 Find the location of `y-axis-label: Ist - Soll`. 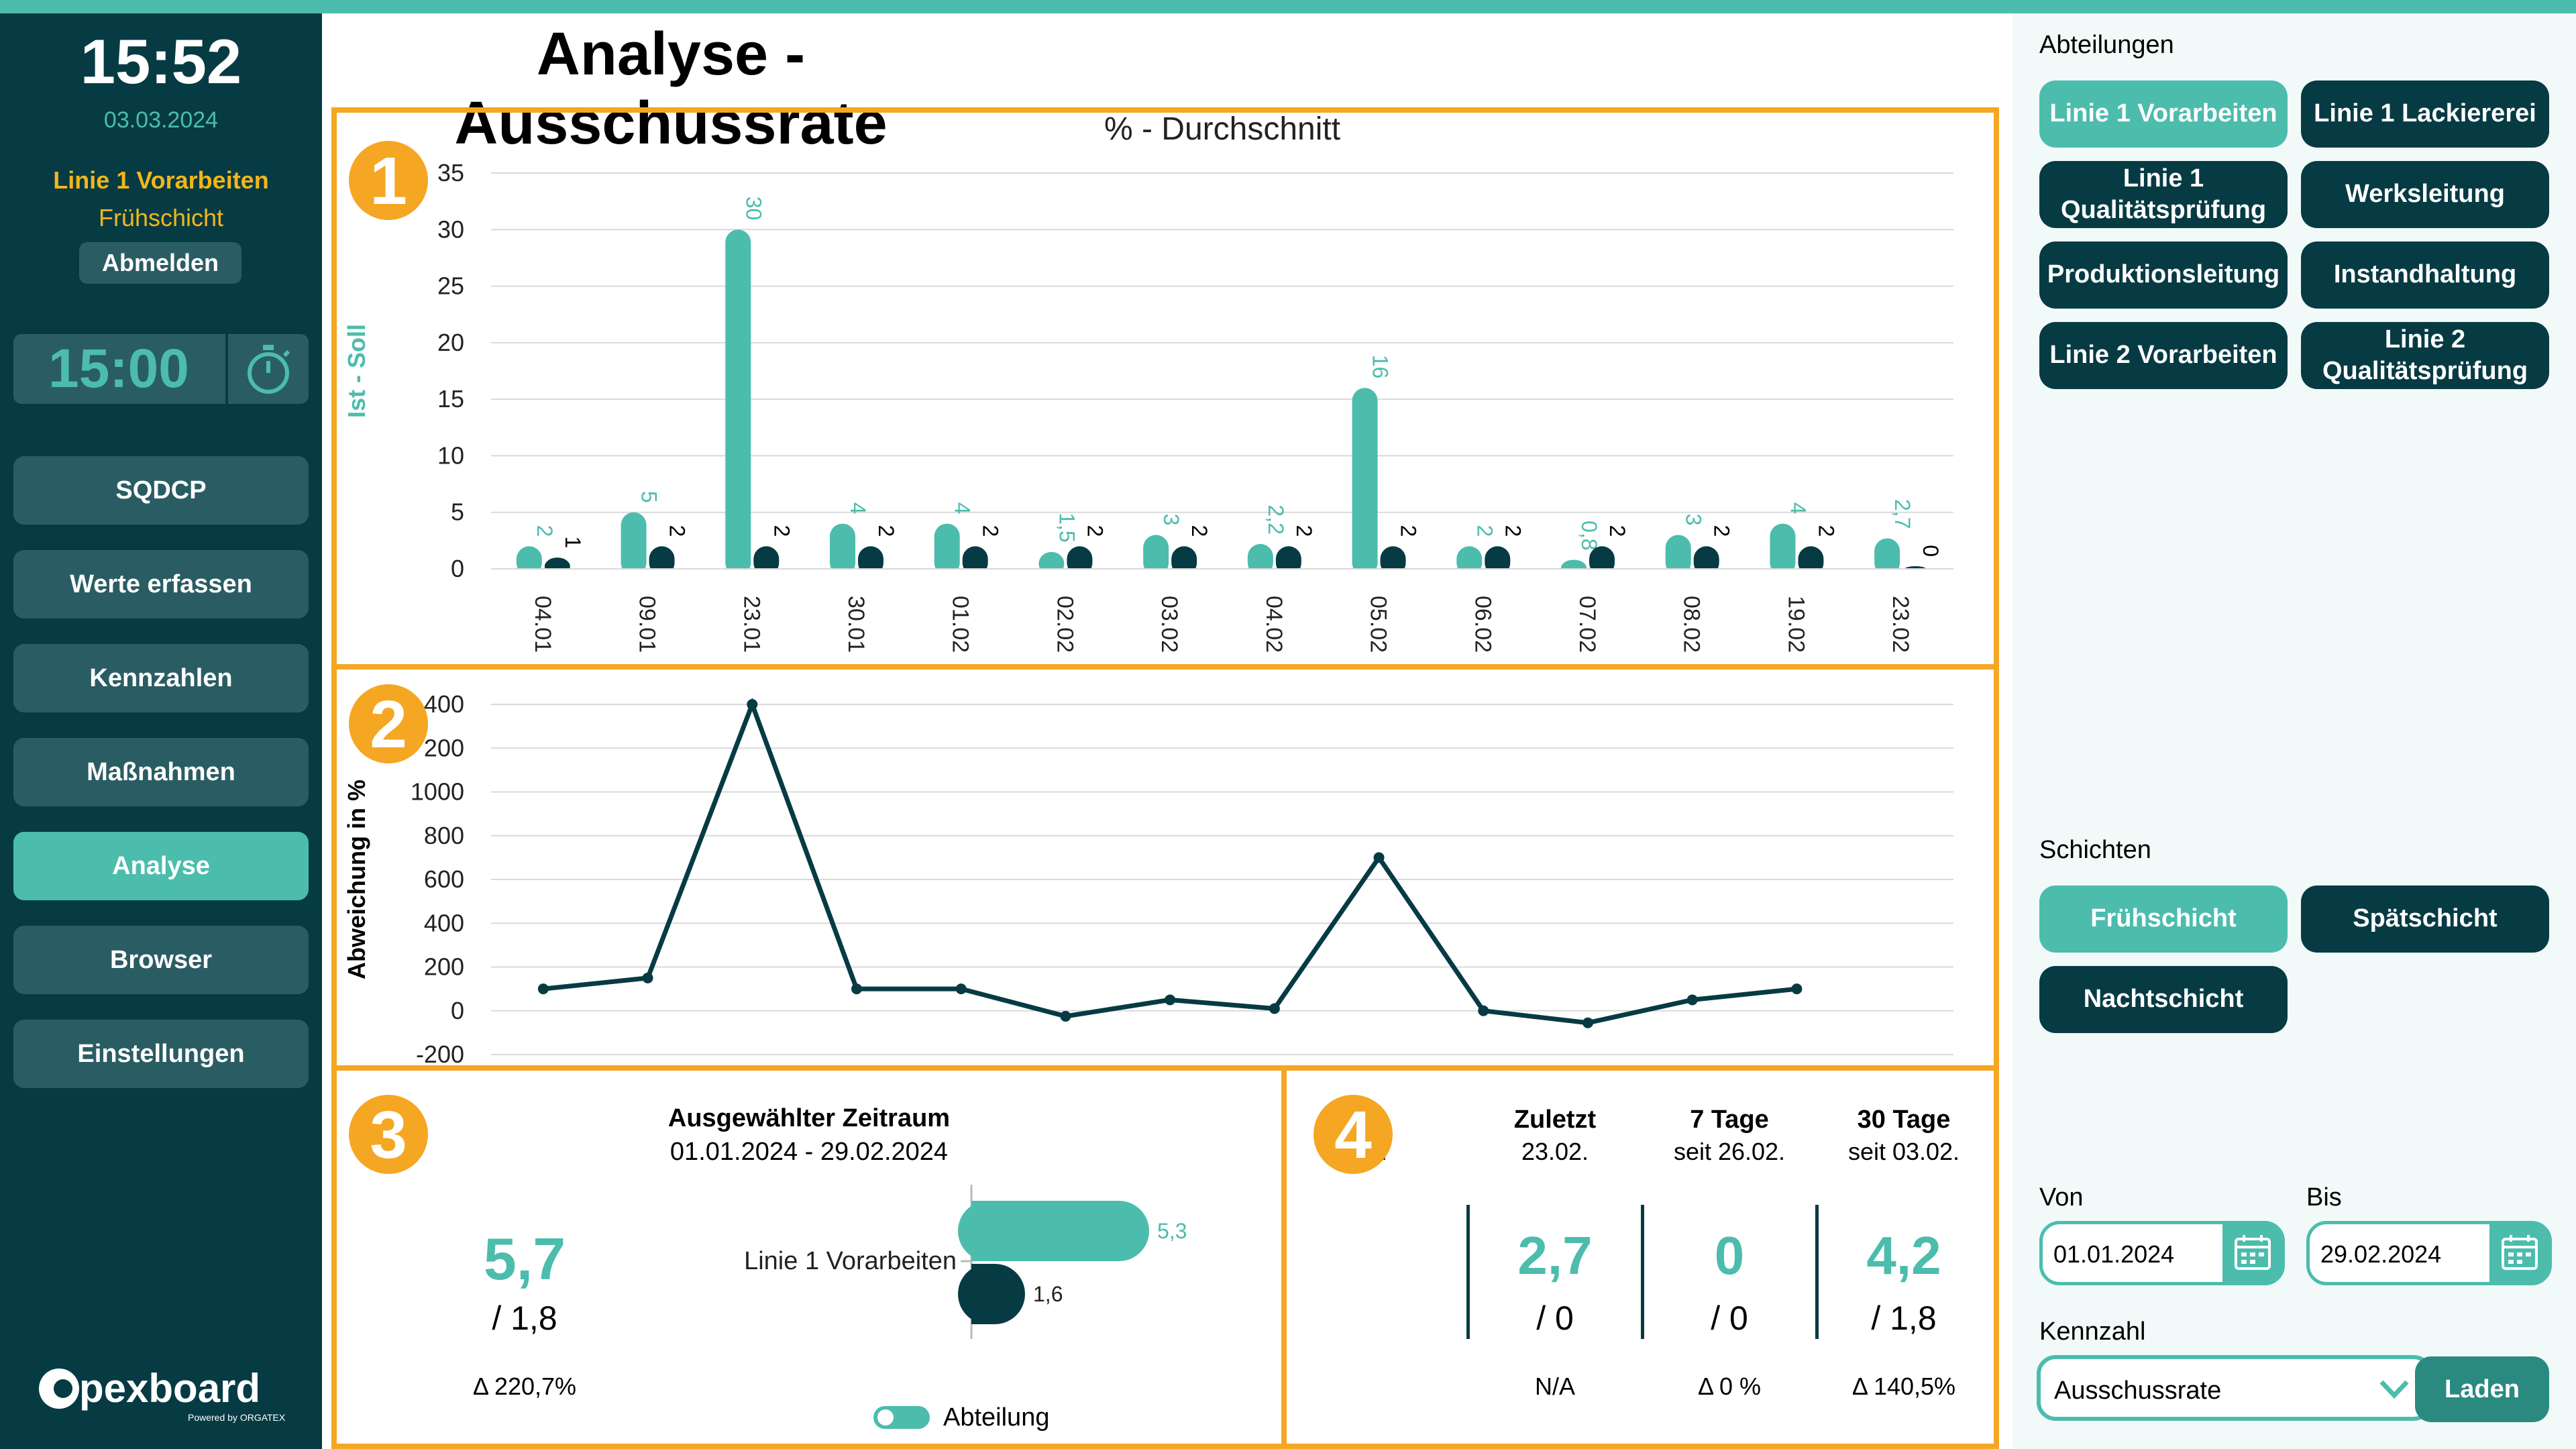

y-axis-label: Ist - Soll is located at coordinates (356, 371).